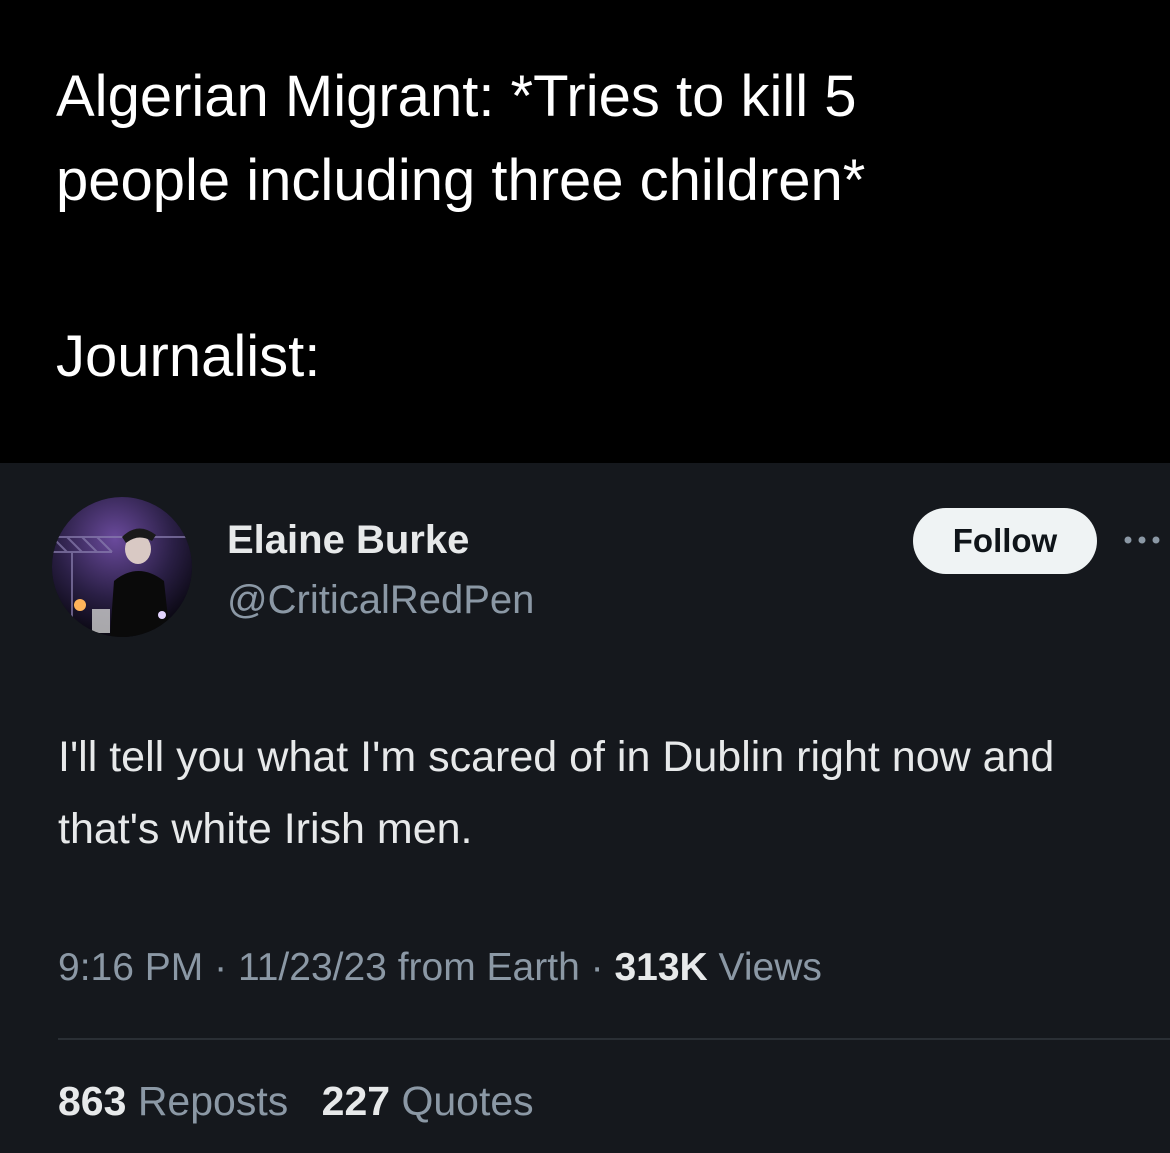  Describe the element at coordinates (614, 1039) in the screenshot. I see `divider` at that location.